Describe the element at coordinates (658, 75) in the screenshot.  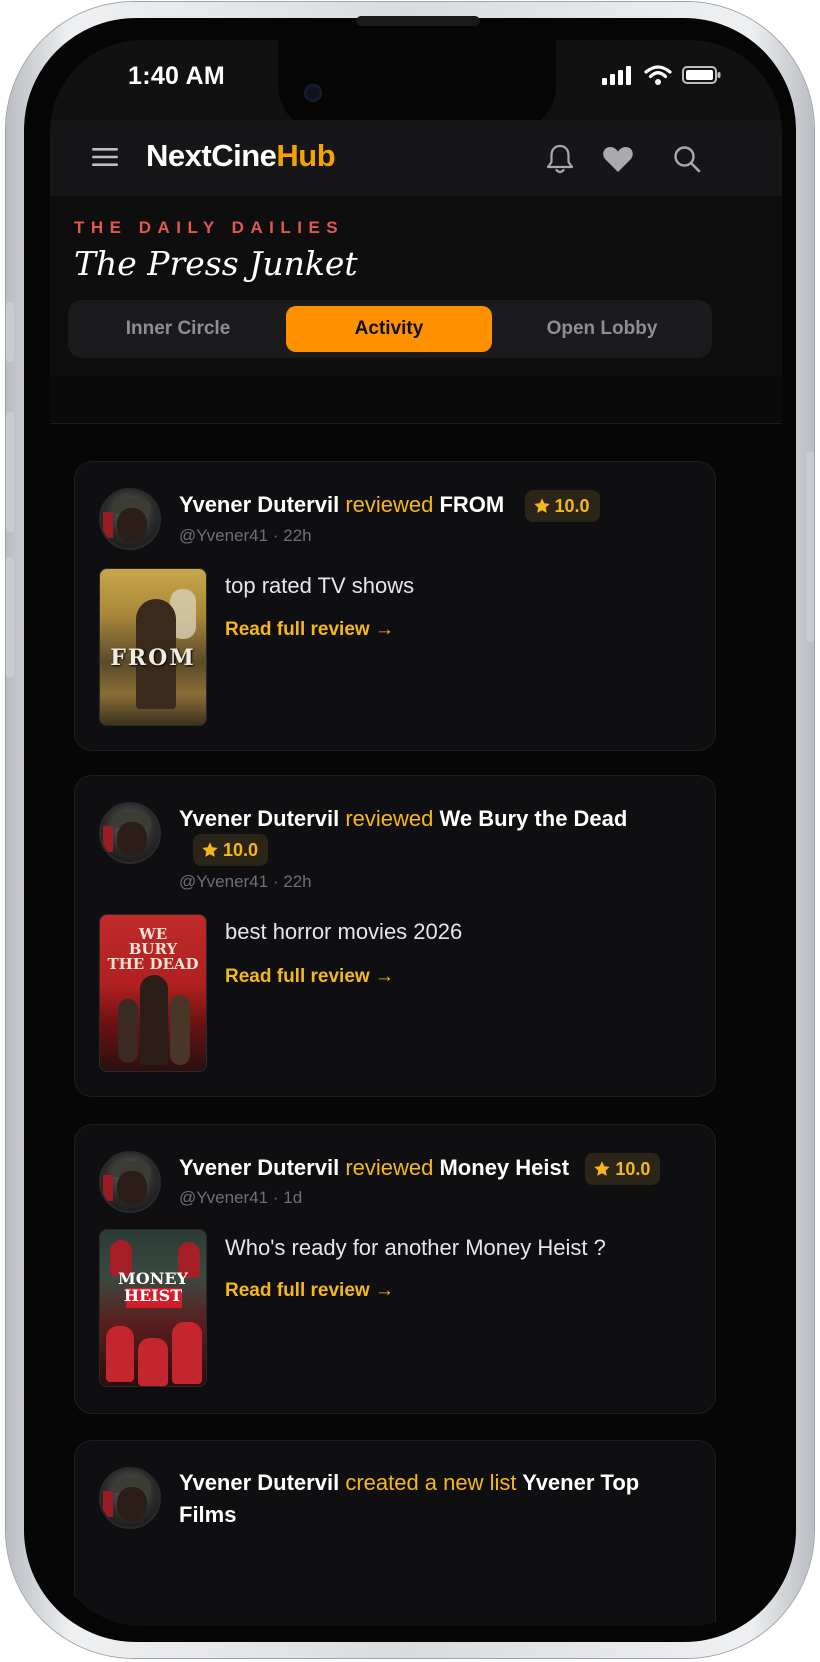
I see `wifi-icon` at that location.